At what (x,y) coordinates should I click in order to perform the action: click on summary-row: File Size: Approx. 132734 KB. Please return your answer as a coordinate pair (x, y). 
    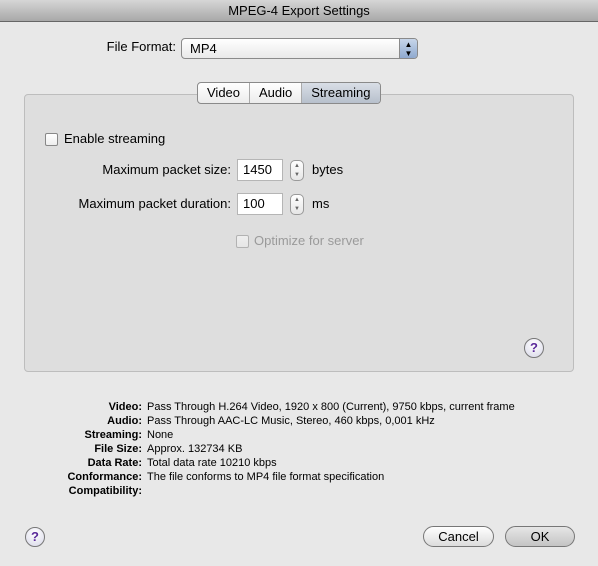
    Looking at the image, I should click on (168, 449).